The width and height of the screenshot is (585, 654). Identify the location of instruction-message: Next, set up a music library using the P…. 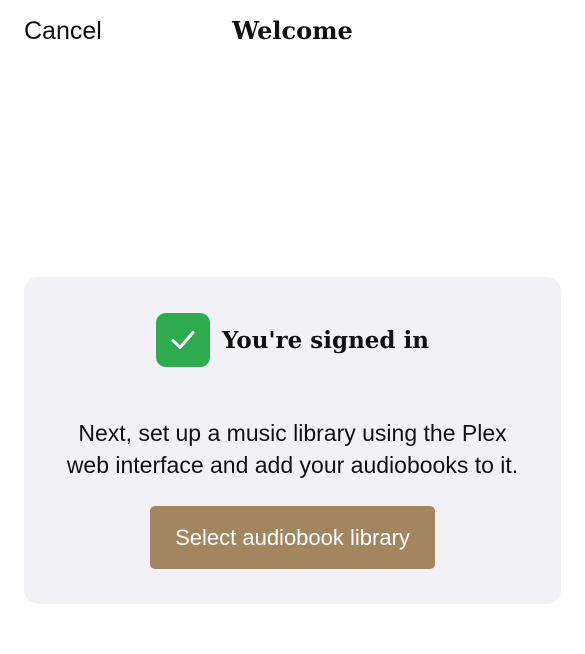
(292, 449).